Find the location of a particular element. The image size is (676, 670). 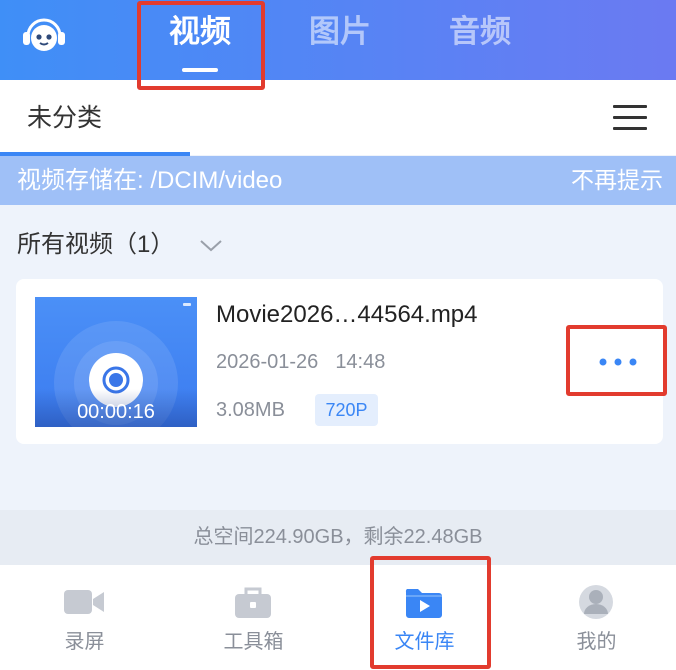

chevron-down-icon is located at coordinates (211, 246).